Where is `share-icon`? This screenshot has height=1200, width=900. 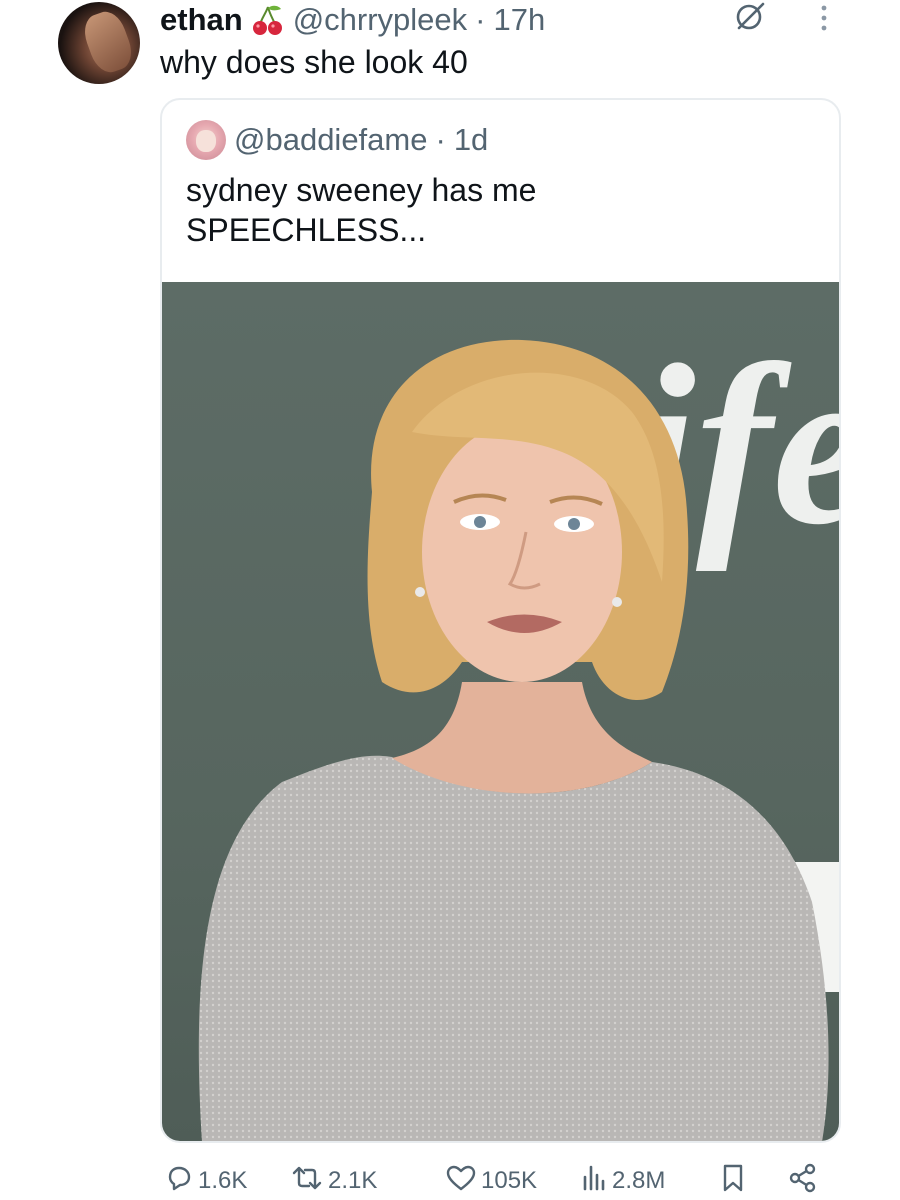
share-icon is located at coordinates (805, 1181).